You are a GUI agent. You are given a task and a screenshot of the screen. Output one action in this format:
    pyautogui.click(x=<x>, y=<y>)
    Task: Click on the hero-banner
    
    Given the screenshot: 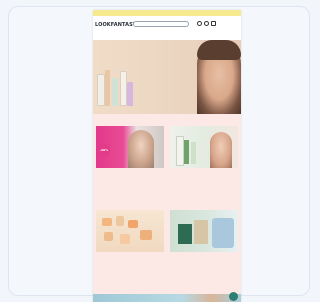 What is the action you would take?
    pyautogui.click(x=167, y=77)
    